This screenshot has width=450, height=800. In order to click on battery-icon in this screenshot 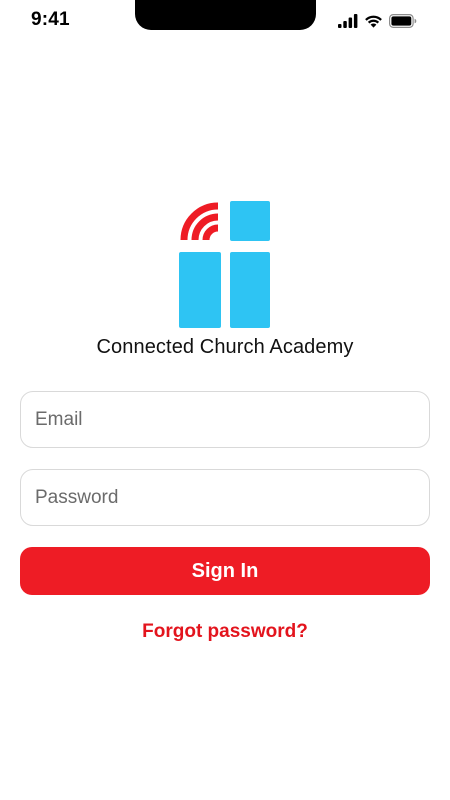, I will do `click(403, 21)`.